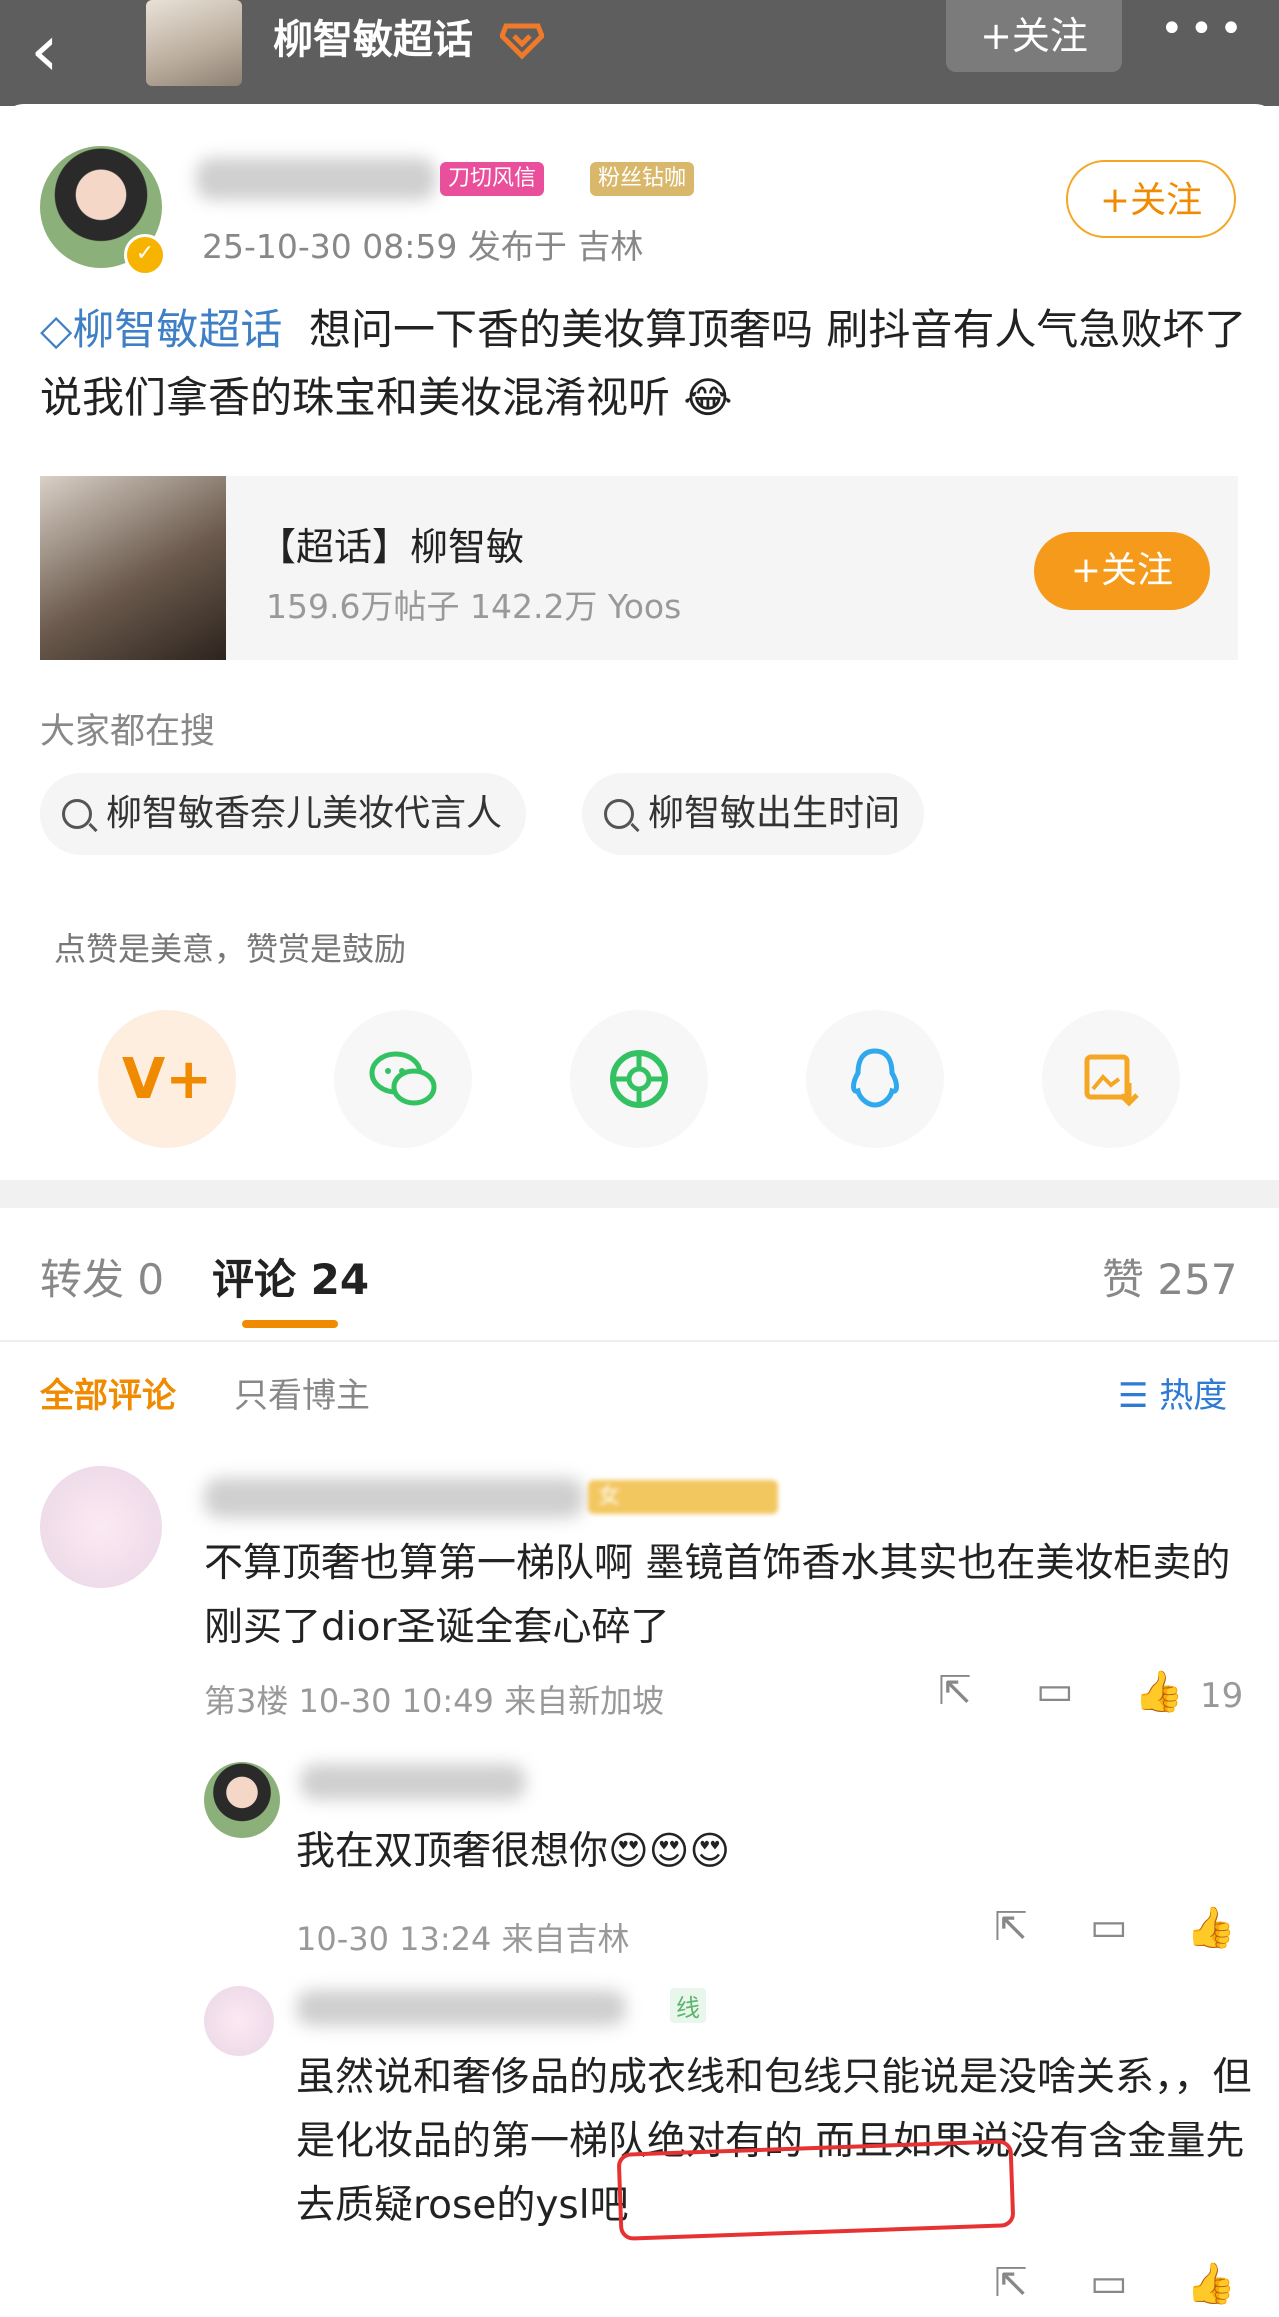 Image resolution: width=1279 pixels, height=2317 pixels. I want to click on filter-all-comments: 全部评论, so click(108, 1392).